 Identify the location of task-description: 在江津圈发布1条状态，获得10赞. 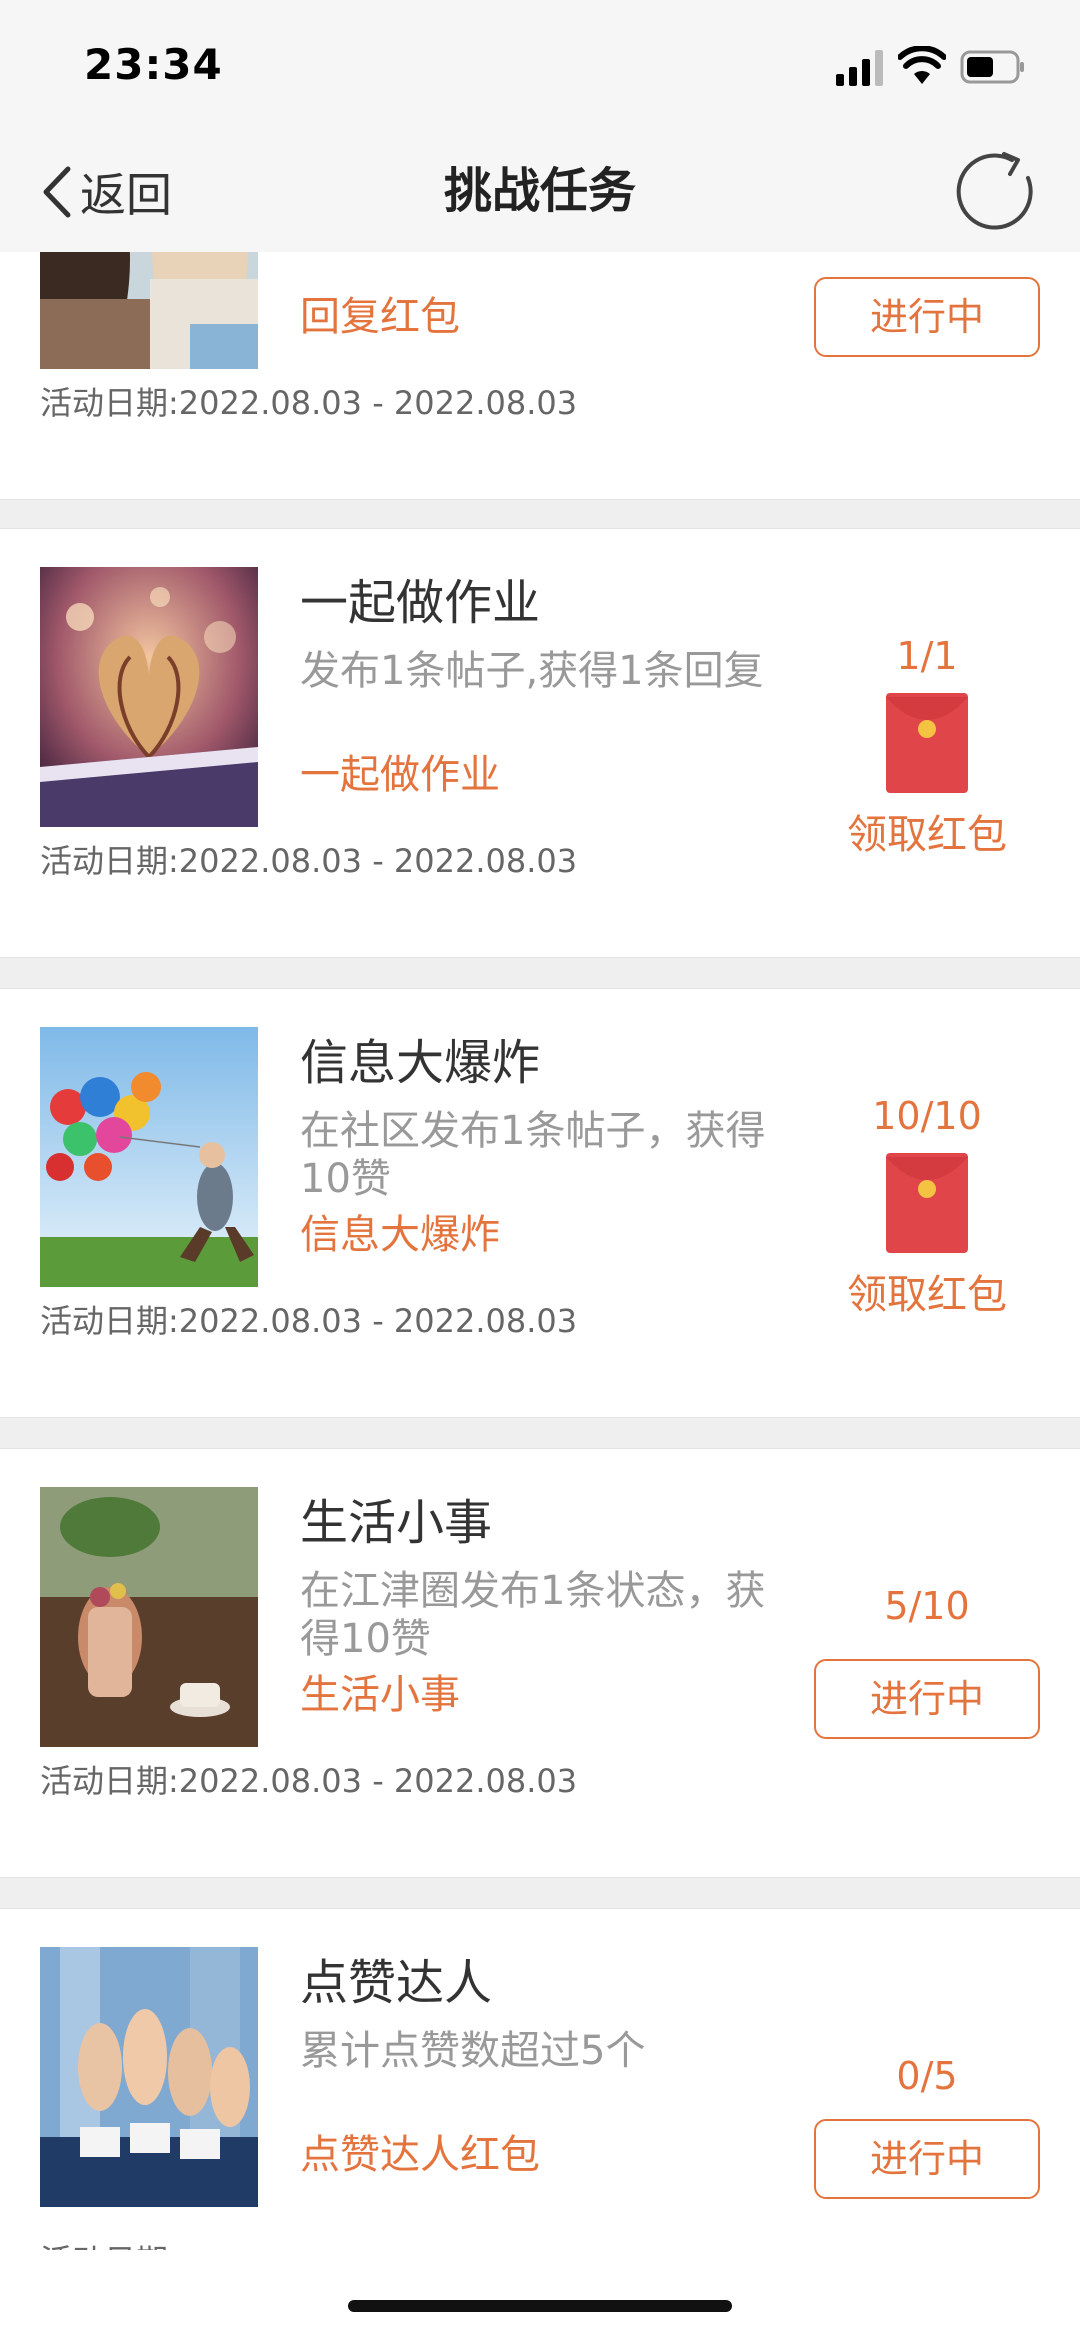
(533, 1615).